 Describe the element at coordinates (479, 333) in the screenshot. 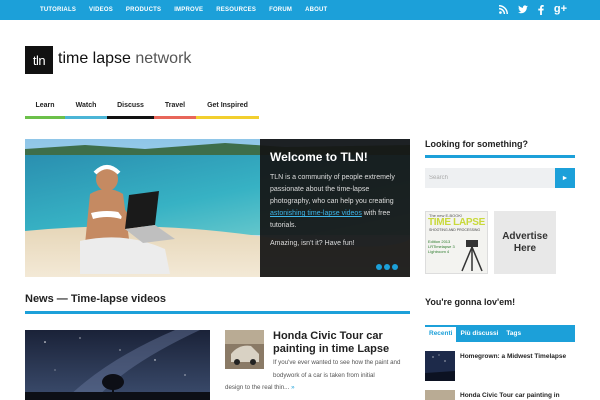

I see `tab-piu-discussi: Più discussi` at that location.